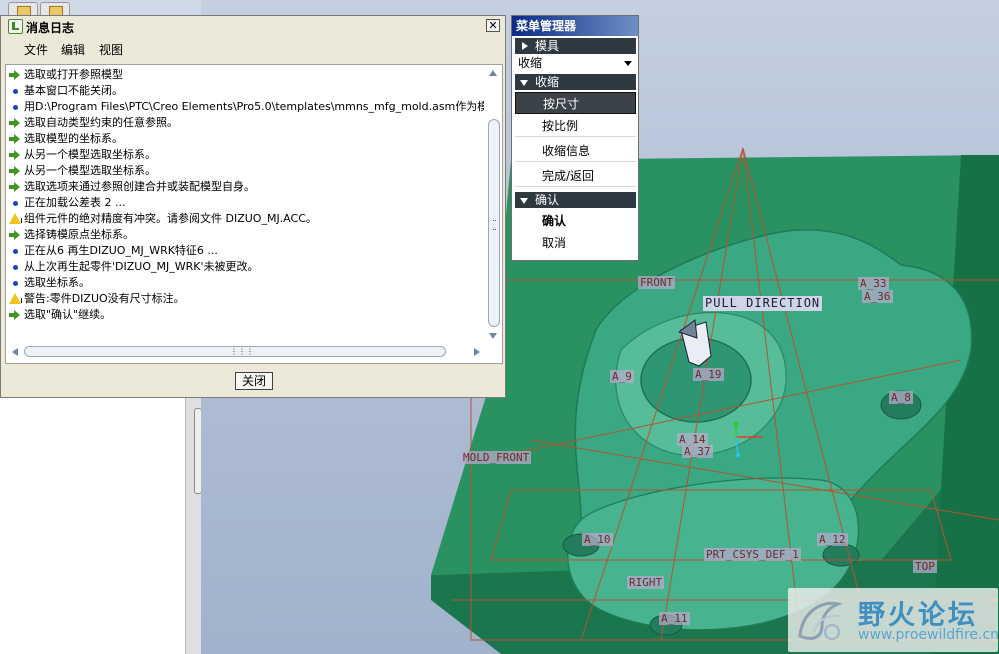 This screenshot has width=999, height=654. I want to click on menu-section-confirm: 确认, so click(575, 200).